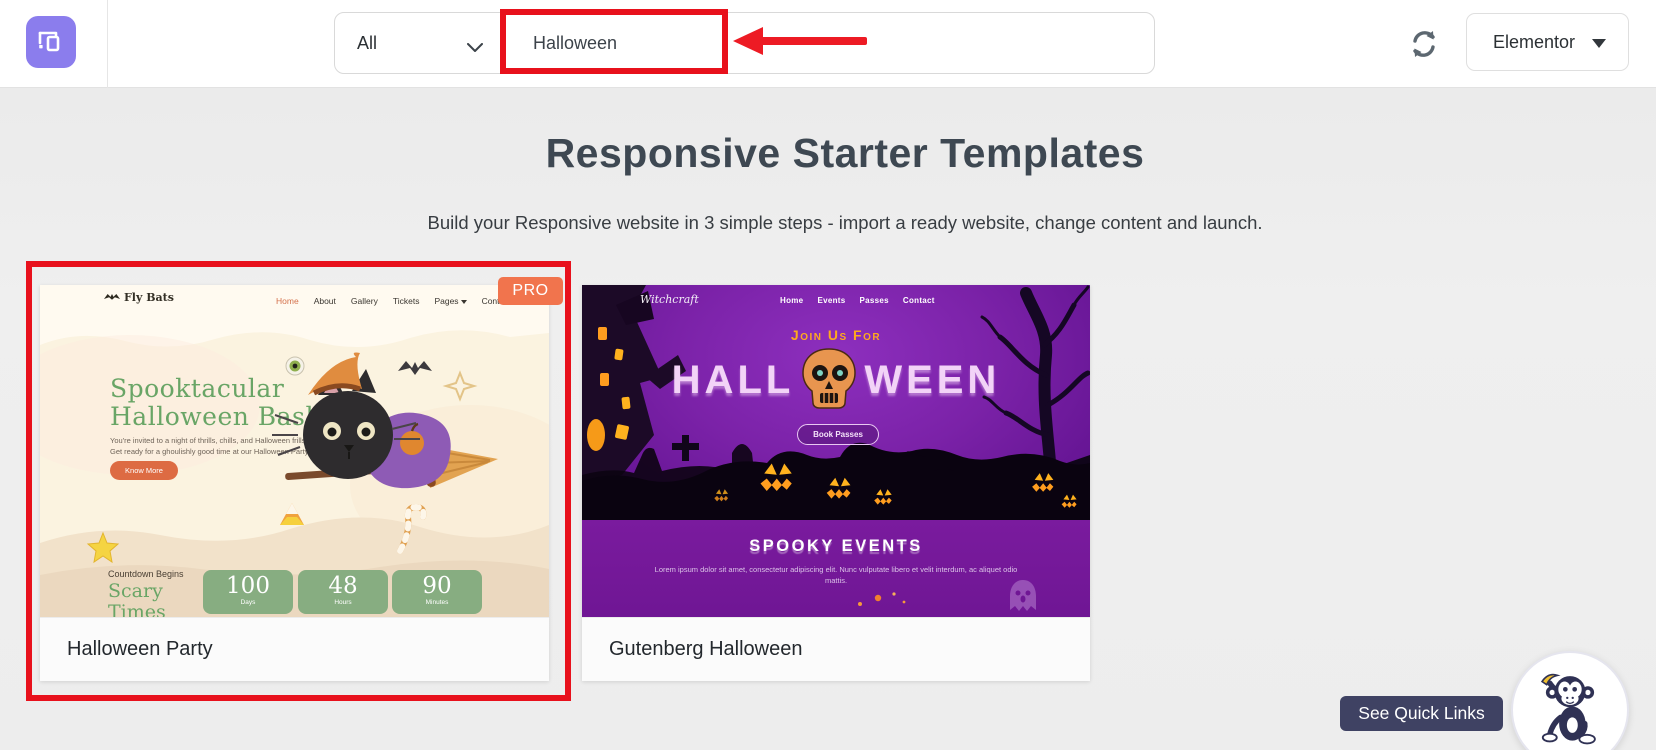 The width and height of the screenshot is (1656, 750). Describe the element at coordinates (406, 301) in the screenshot. I see `preview1-nav-tickets: Tickets` at that location.